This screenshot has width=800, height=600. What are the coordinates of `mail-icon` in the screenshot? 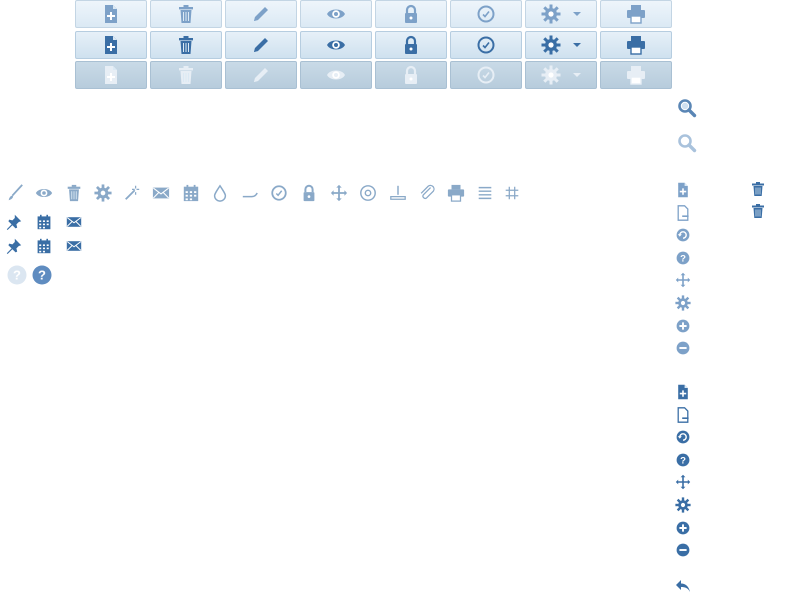 It's located at (161, 193).